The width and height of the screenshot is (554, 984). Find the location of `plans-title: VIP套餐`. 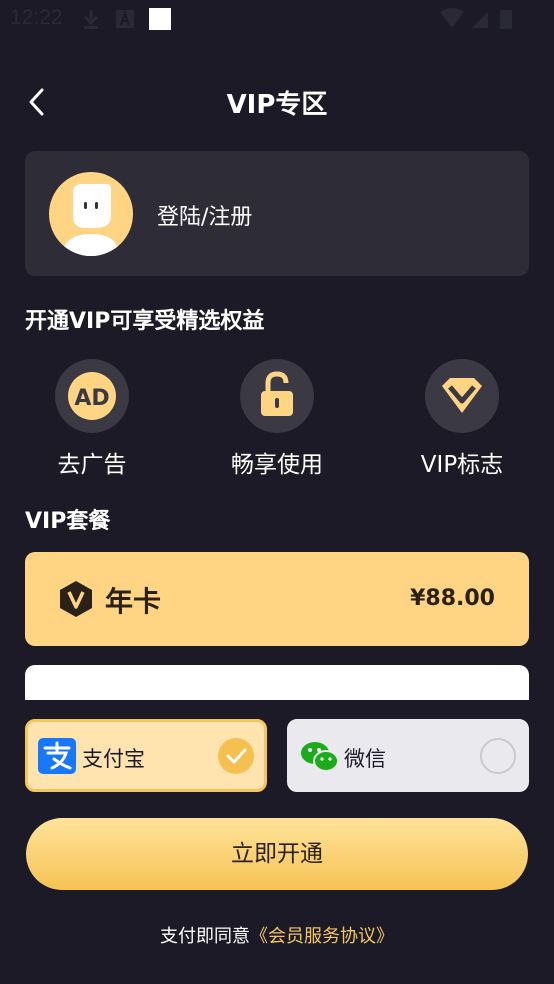

plans-title: VIP套餐 is located at coordinates (68, 521).